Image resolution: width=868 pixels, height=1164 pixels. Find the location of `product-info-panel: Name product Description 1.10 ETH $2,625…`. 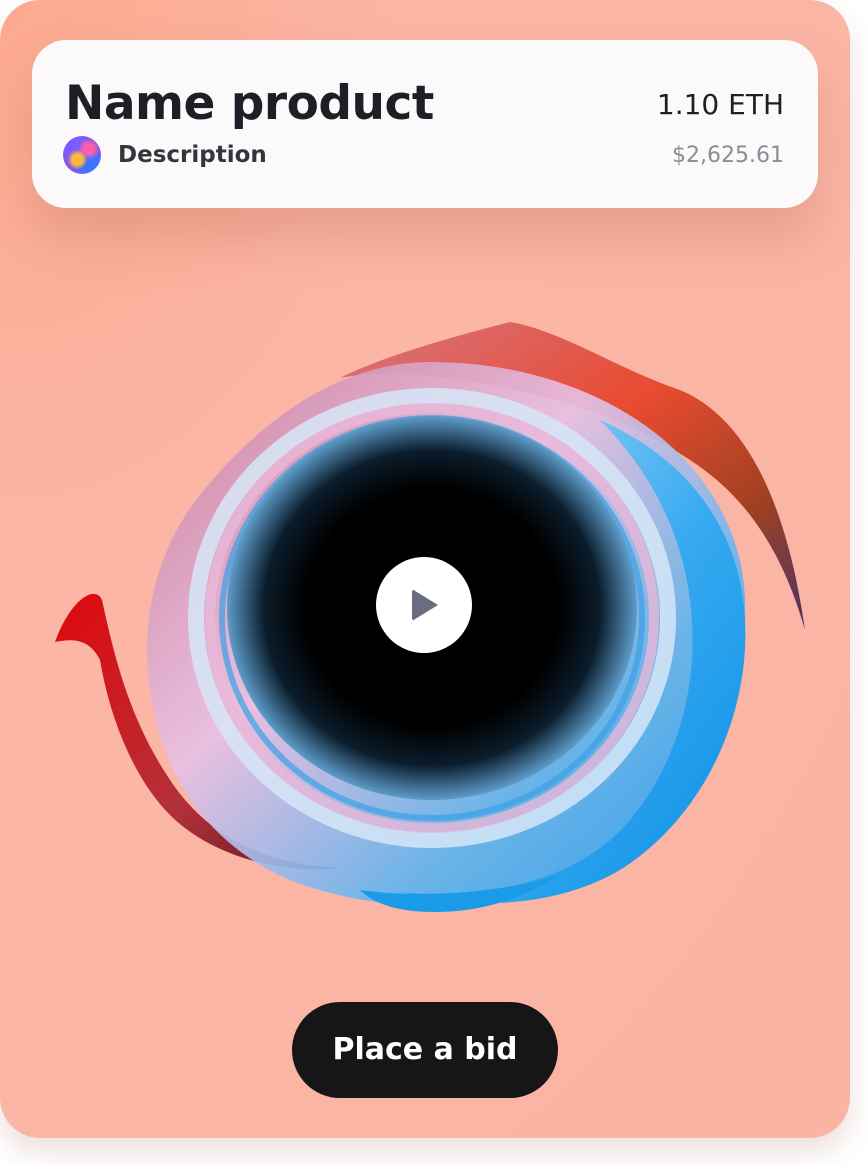

product-info-panel: Name product Description 1.10 ETH $2,625… is located at coordinates (425, 124).